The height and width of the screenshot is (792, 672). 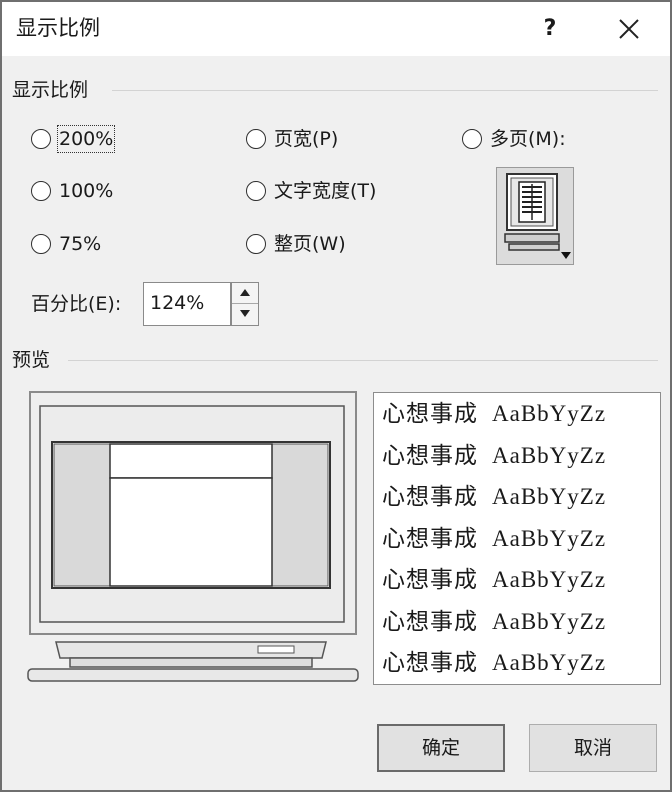 What do you see at coordinates (385, 90) in the screenshot?
I see `zoom-group-divider` at bounding box center [385, 90].